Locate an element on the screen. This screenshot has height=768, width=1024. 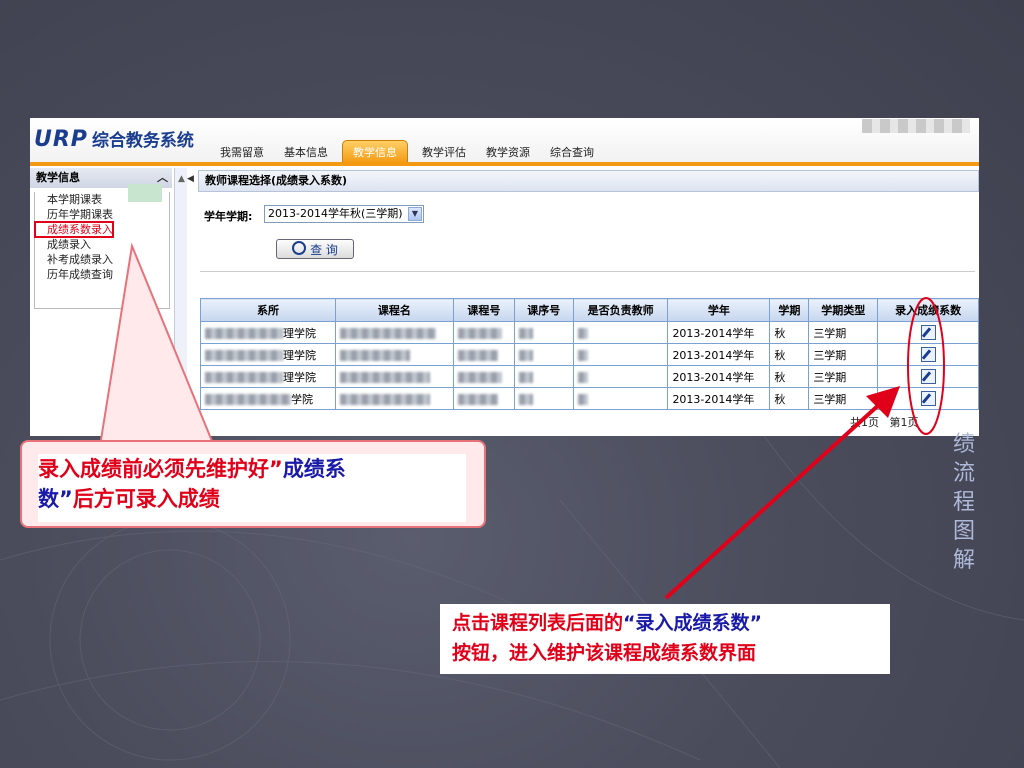
tab-notice: 我需留意 is located at coordinates (242, 151).